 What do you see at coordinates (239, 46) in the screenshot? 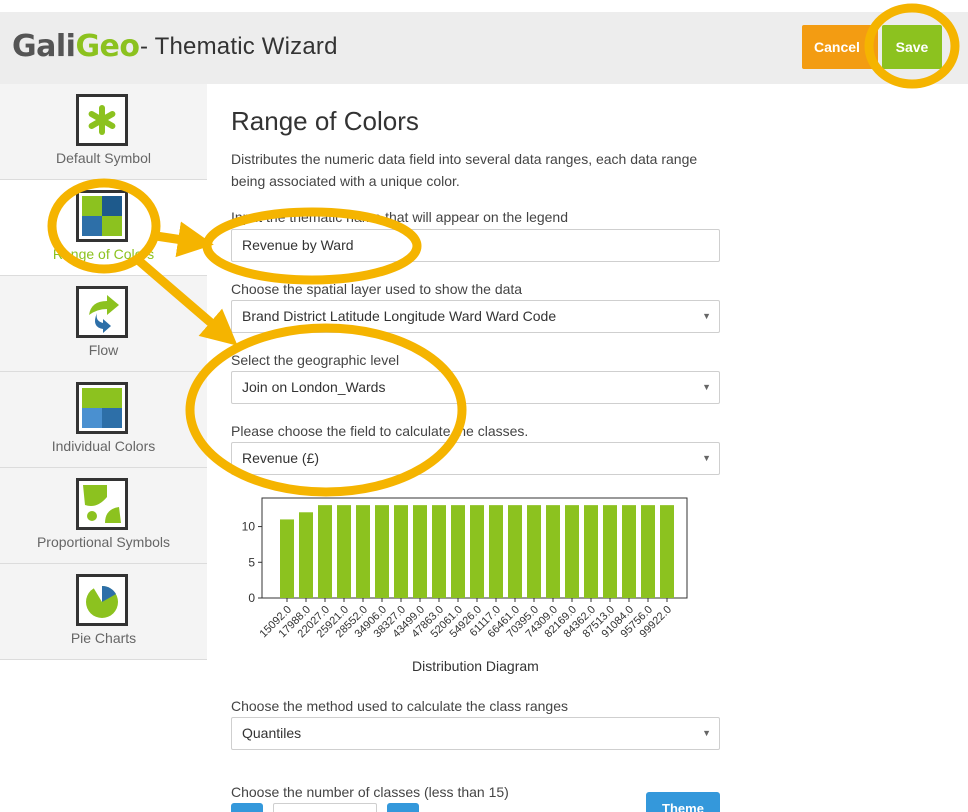
I see `app-title: - Thematic Wizard` at bounding box center [239, 46].